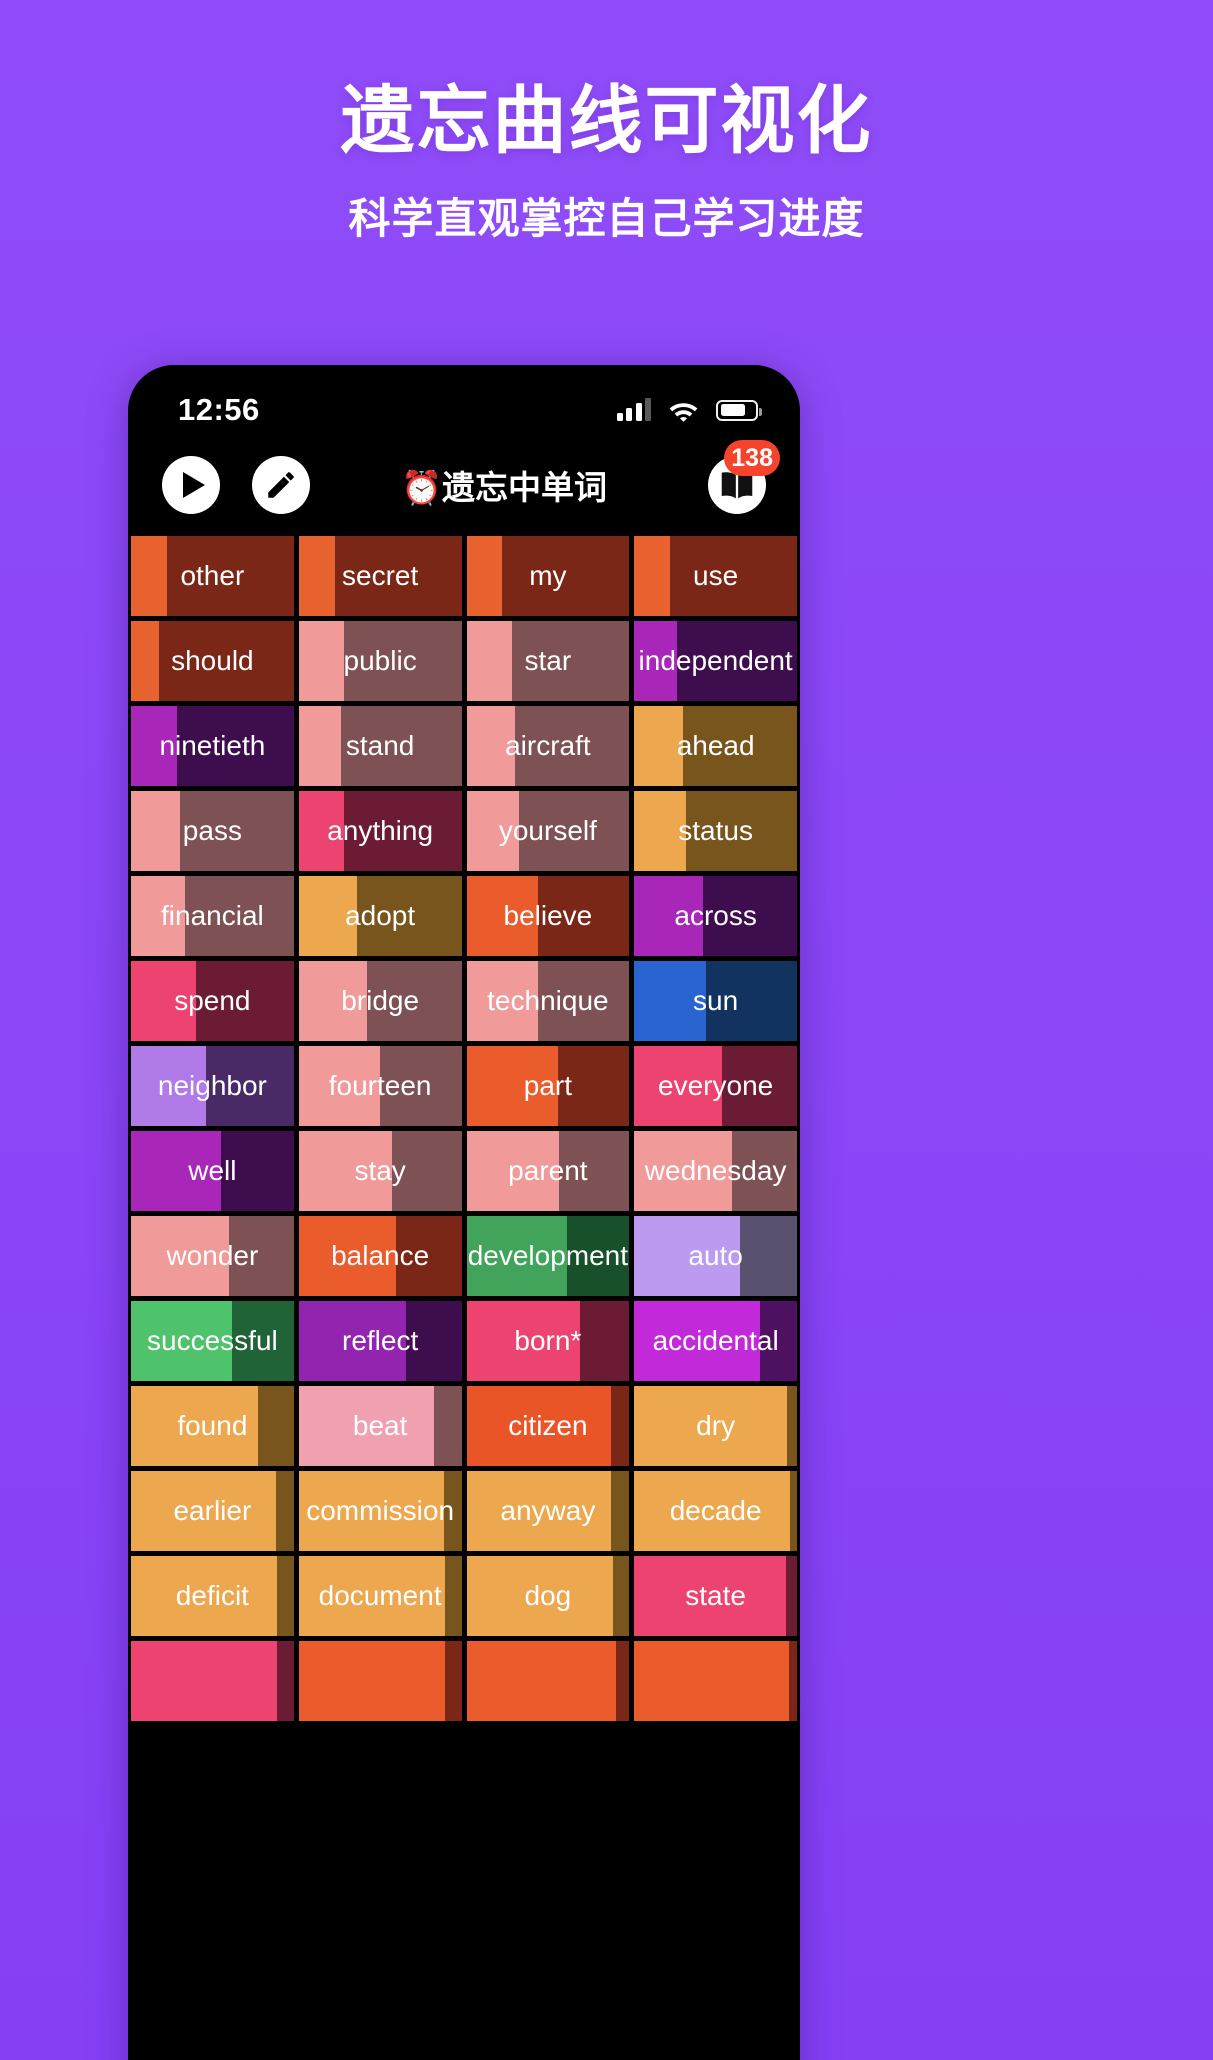  I want to click on word-cell-label: secret, so click(380, 575).